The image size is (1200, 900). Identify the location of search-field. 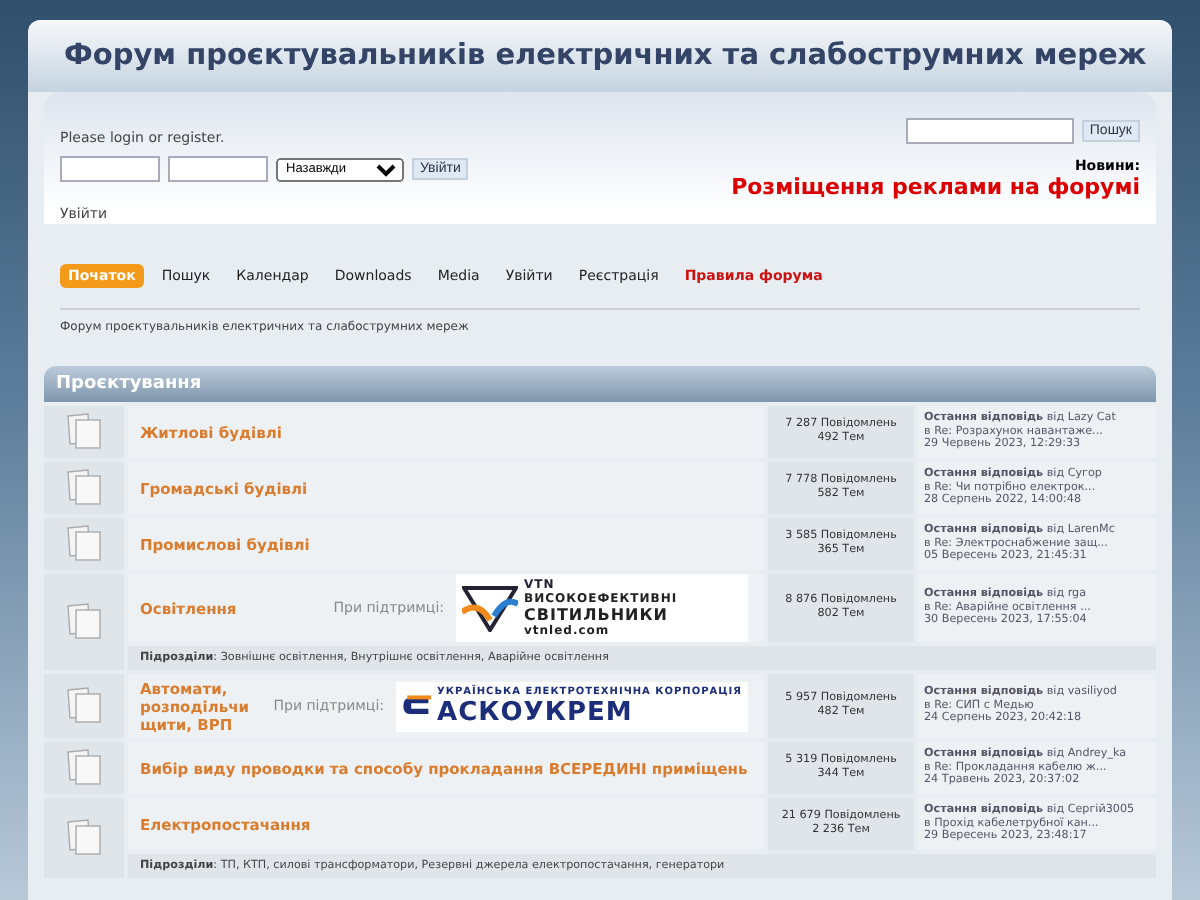
(989, 131).